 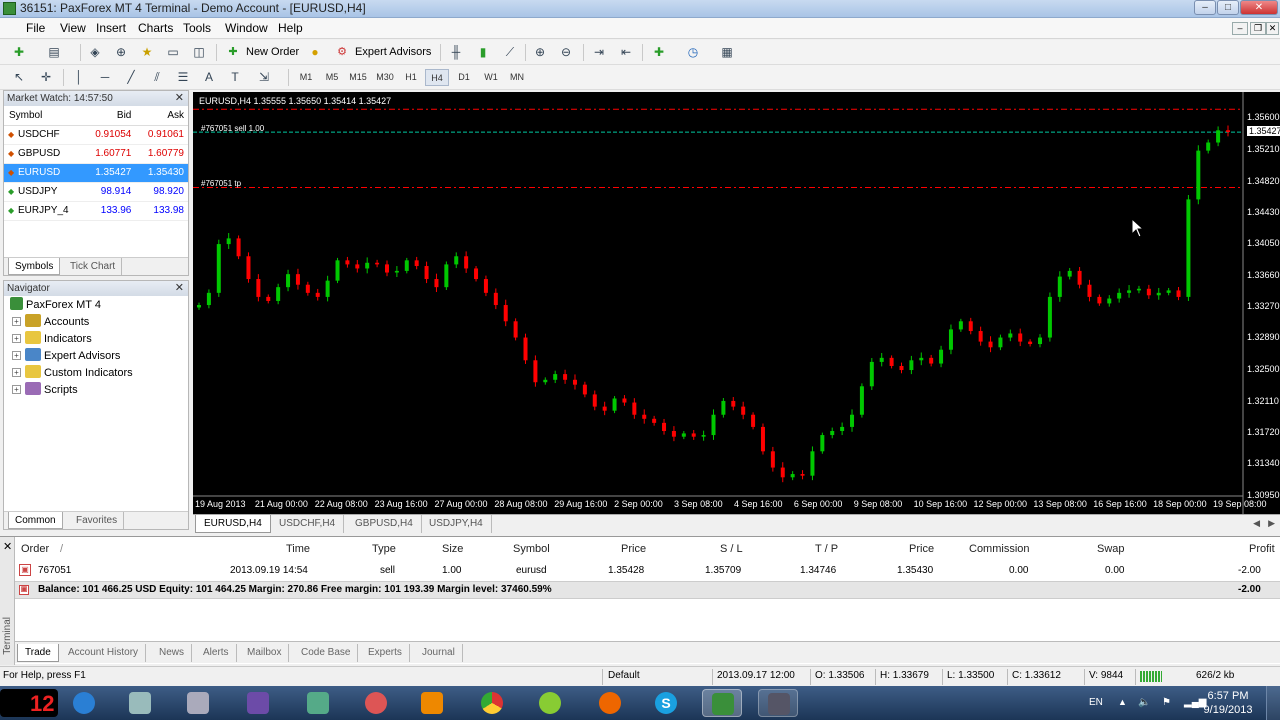 I want to click on market-watch-row: ◆ GBPUSD 1.60771 1.60779, so click(x=96, y=154).